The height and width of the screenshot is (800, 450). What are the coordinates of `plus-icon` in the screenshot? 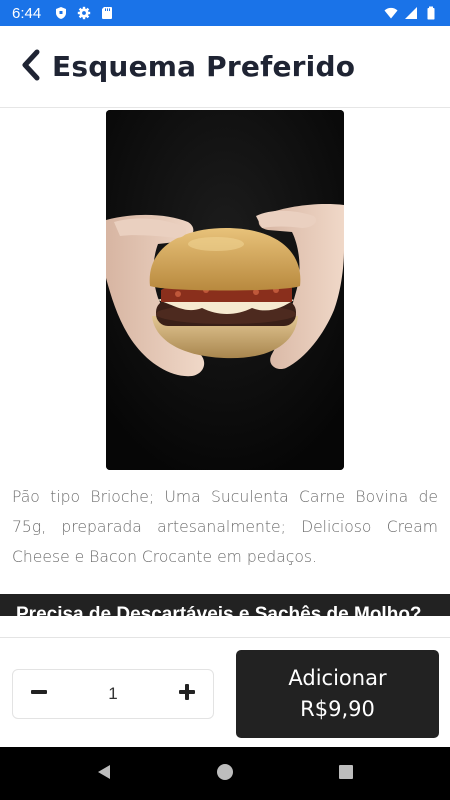 It's located at (187, 694).